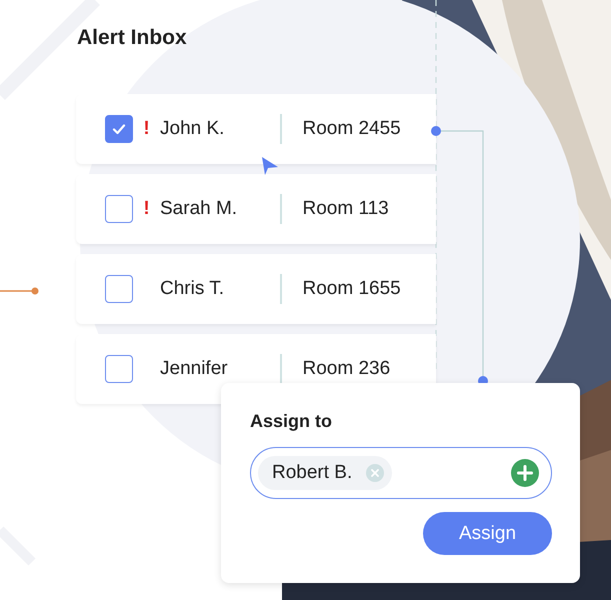  I want to click on room-number: Room 113, so click(345, 209).